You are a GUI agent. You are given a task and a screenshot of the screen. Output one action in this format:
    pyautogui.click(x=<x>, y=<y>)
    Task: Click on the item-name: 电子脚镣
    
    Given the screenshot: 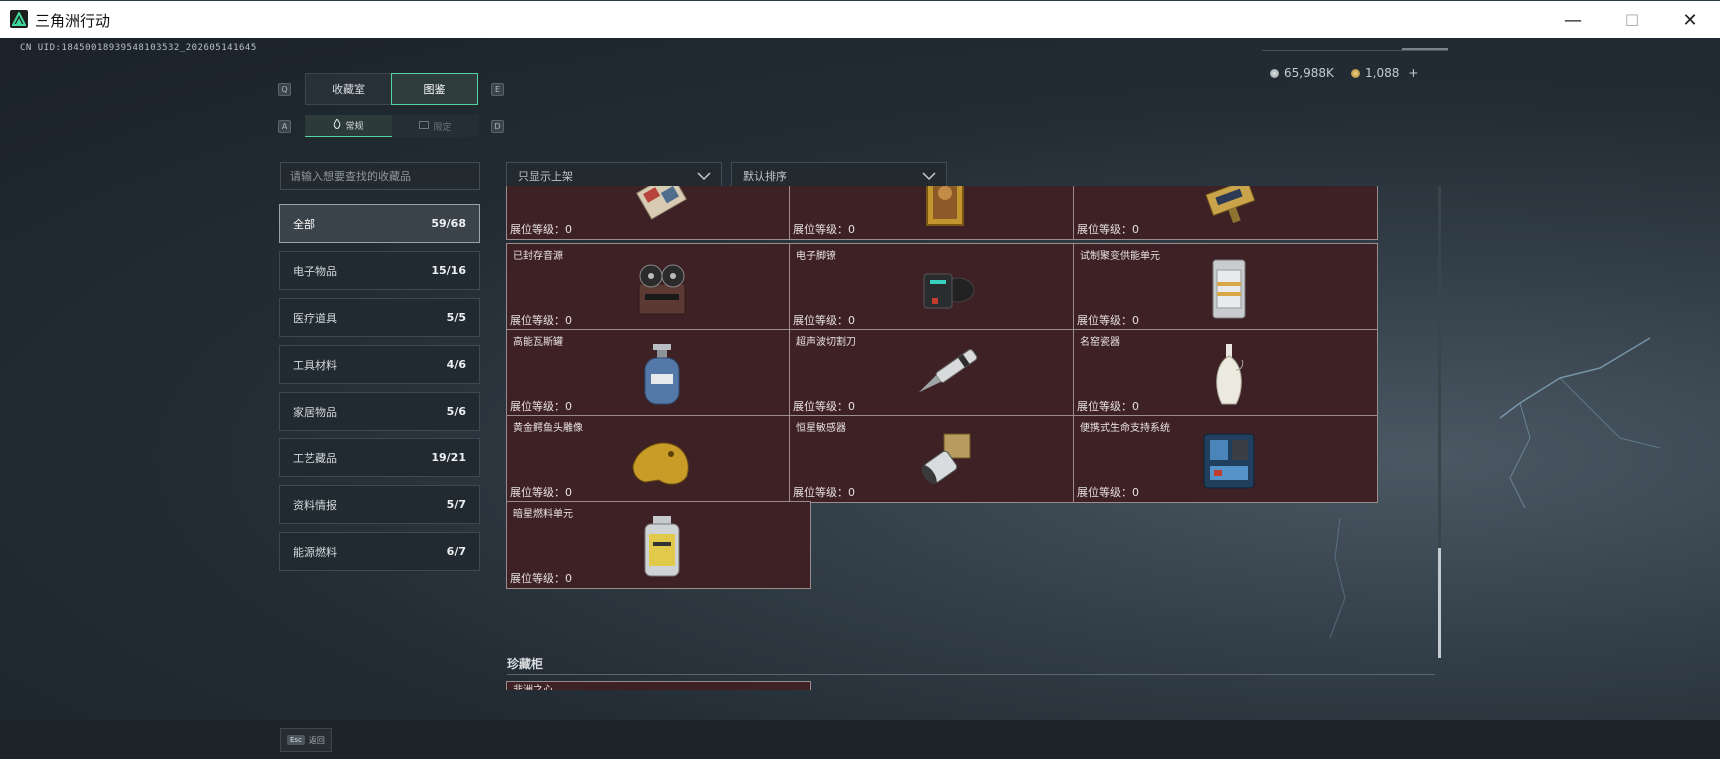 What is the action you would take?
    pyautogui.click(x=816, y=256)
    